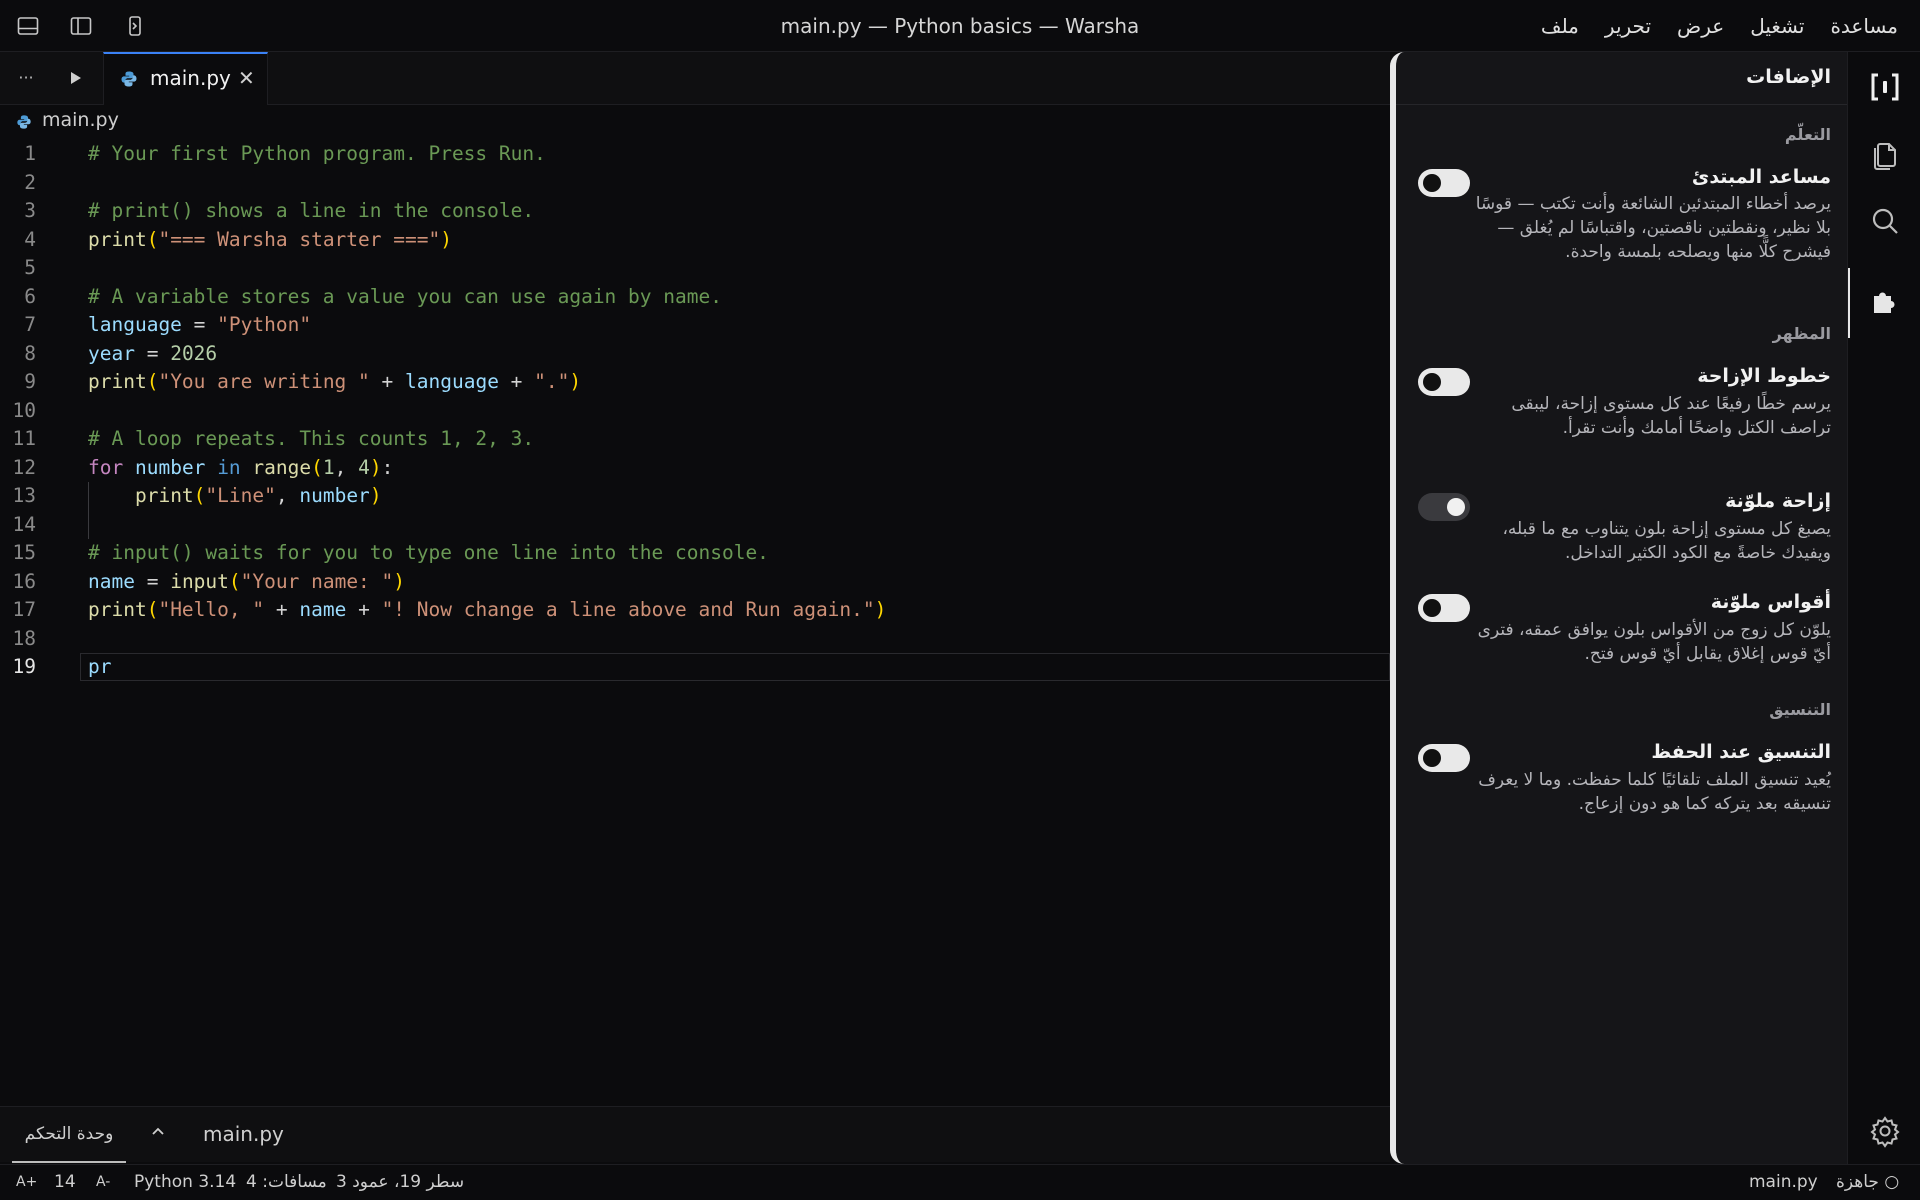  I want to click on indent-spaces: مسافات: 4, so click(286, 1182).